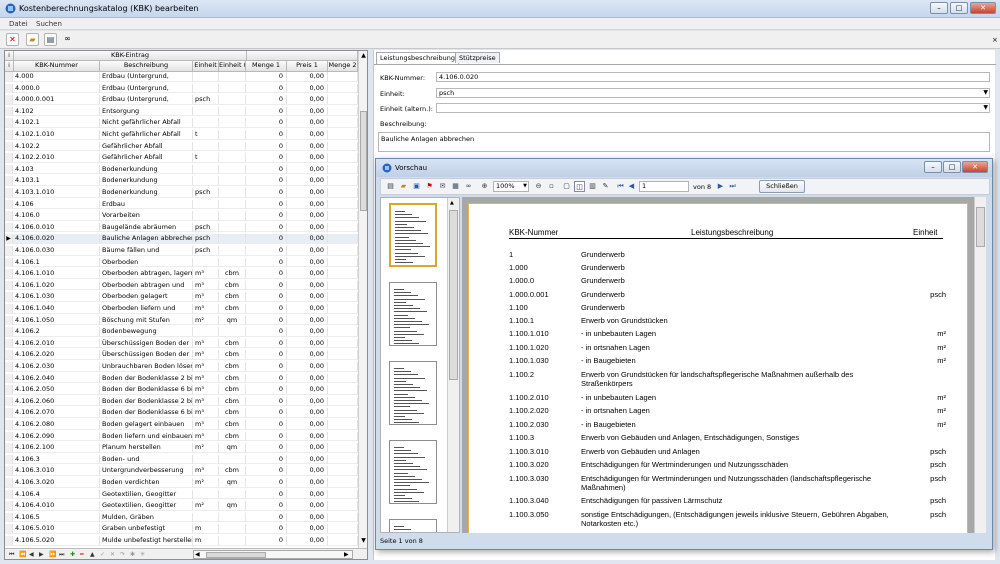 This screenshot has width=1000, height=564. I want to click on scroll-left-icon: ◀, so click(197, 554).